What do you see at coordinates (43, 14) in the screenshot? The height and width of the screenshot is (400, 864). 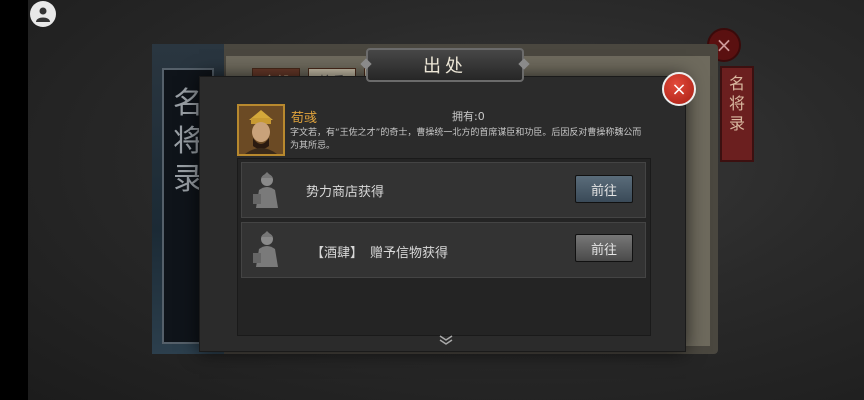 I see `user-avatar-icon` at bounding box center [43, 14].